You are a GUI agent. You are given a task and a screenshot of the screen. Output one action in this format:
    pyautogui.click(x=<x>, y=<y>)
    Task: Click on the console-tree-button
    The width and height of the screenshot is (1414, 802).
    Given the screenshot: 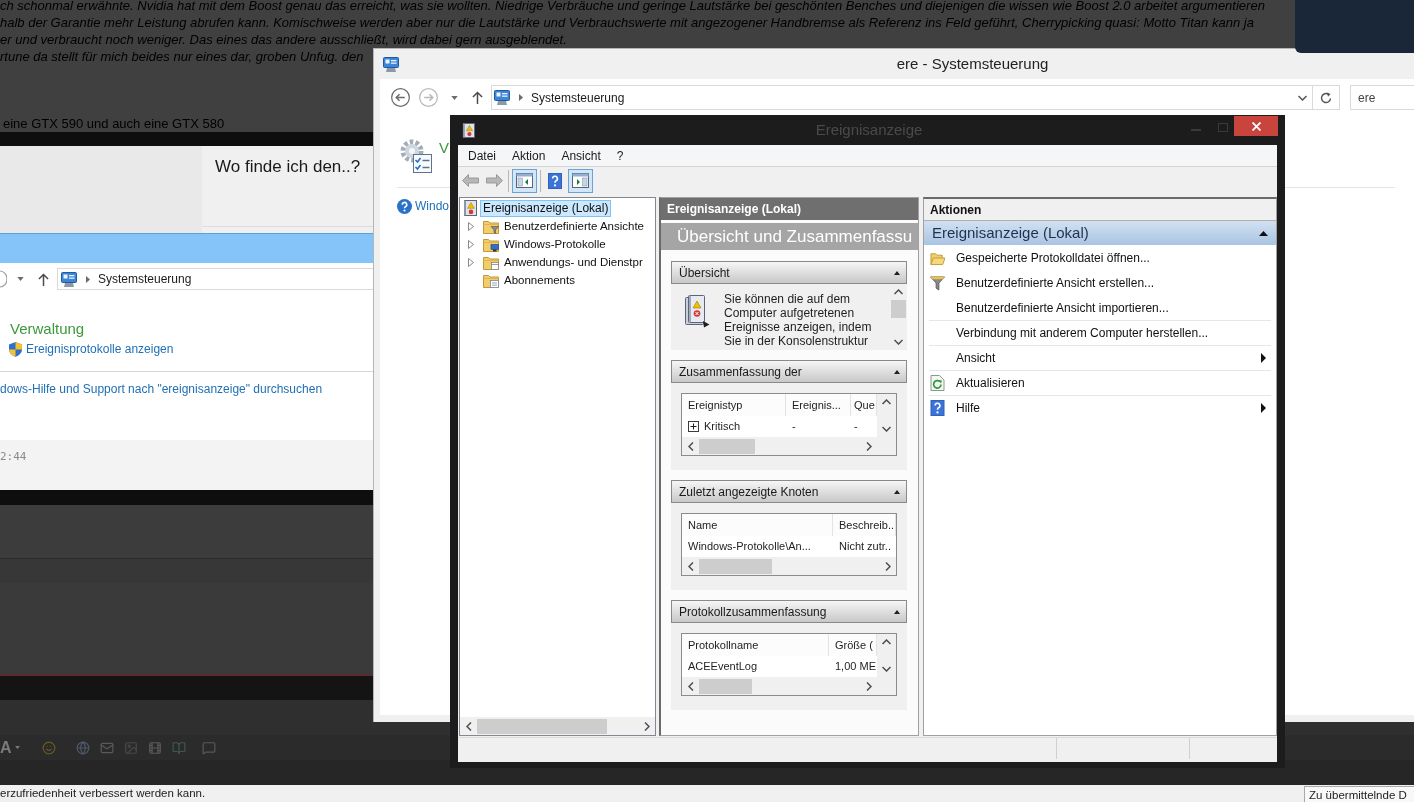 What is the action you would take?
    pyautogui.click(x=524, y=180)
    